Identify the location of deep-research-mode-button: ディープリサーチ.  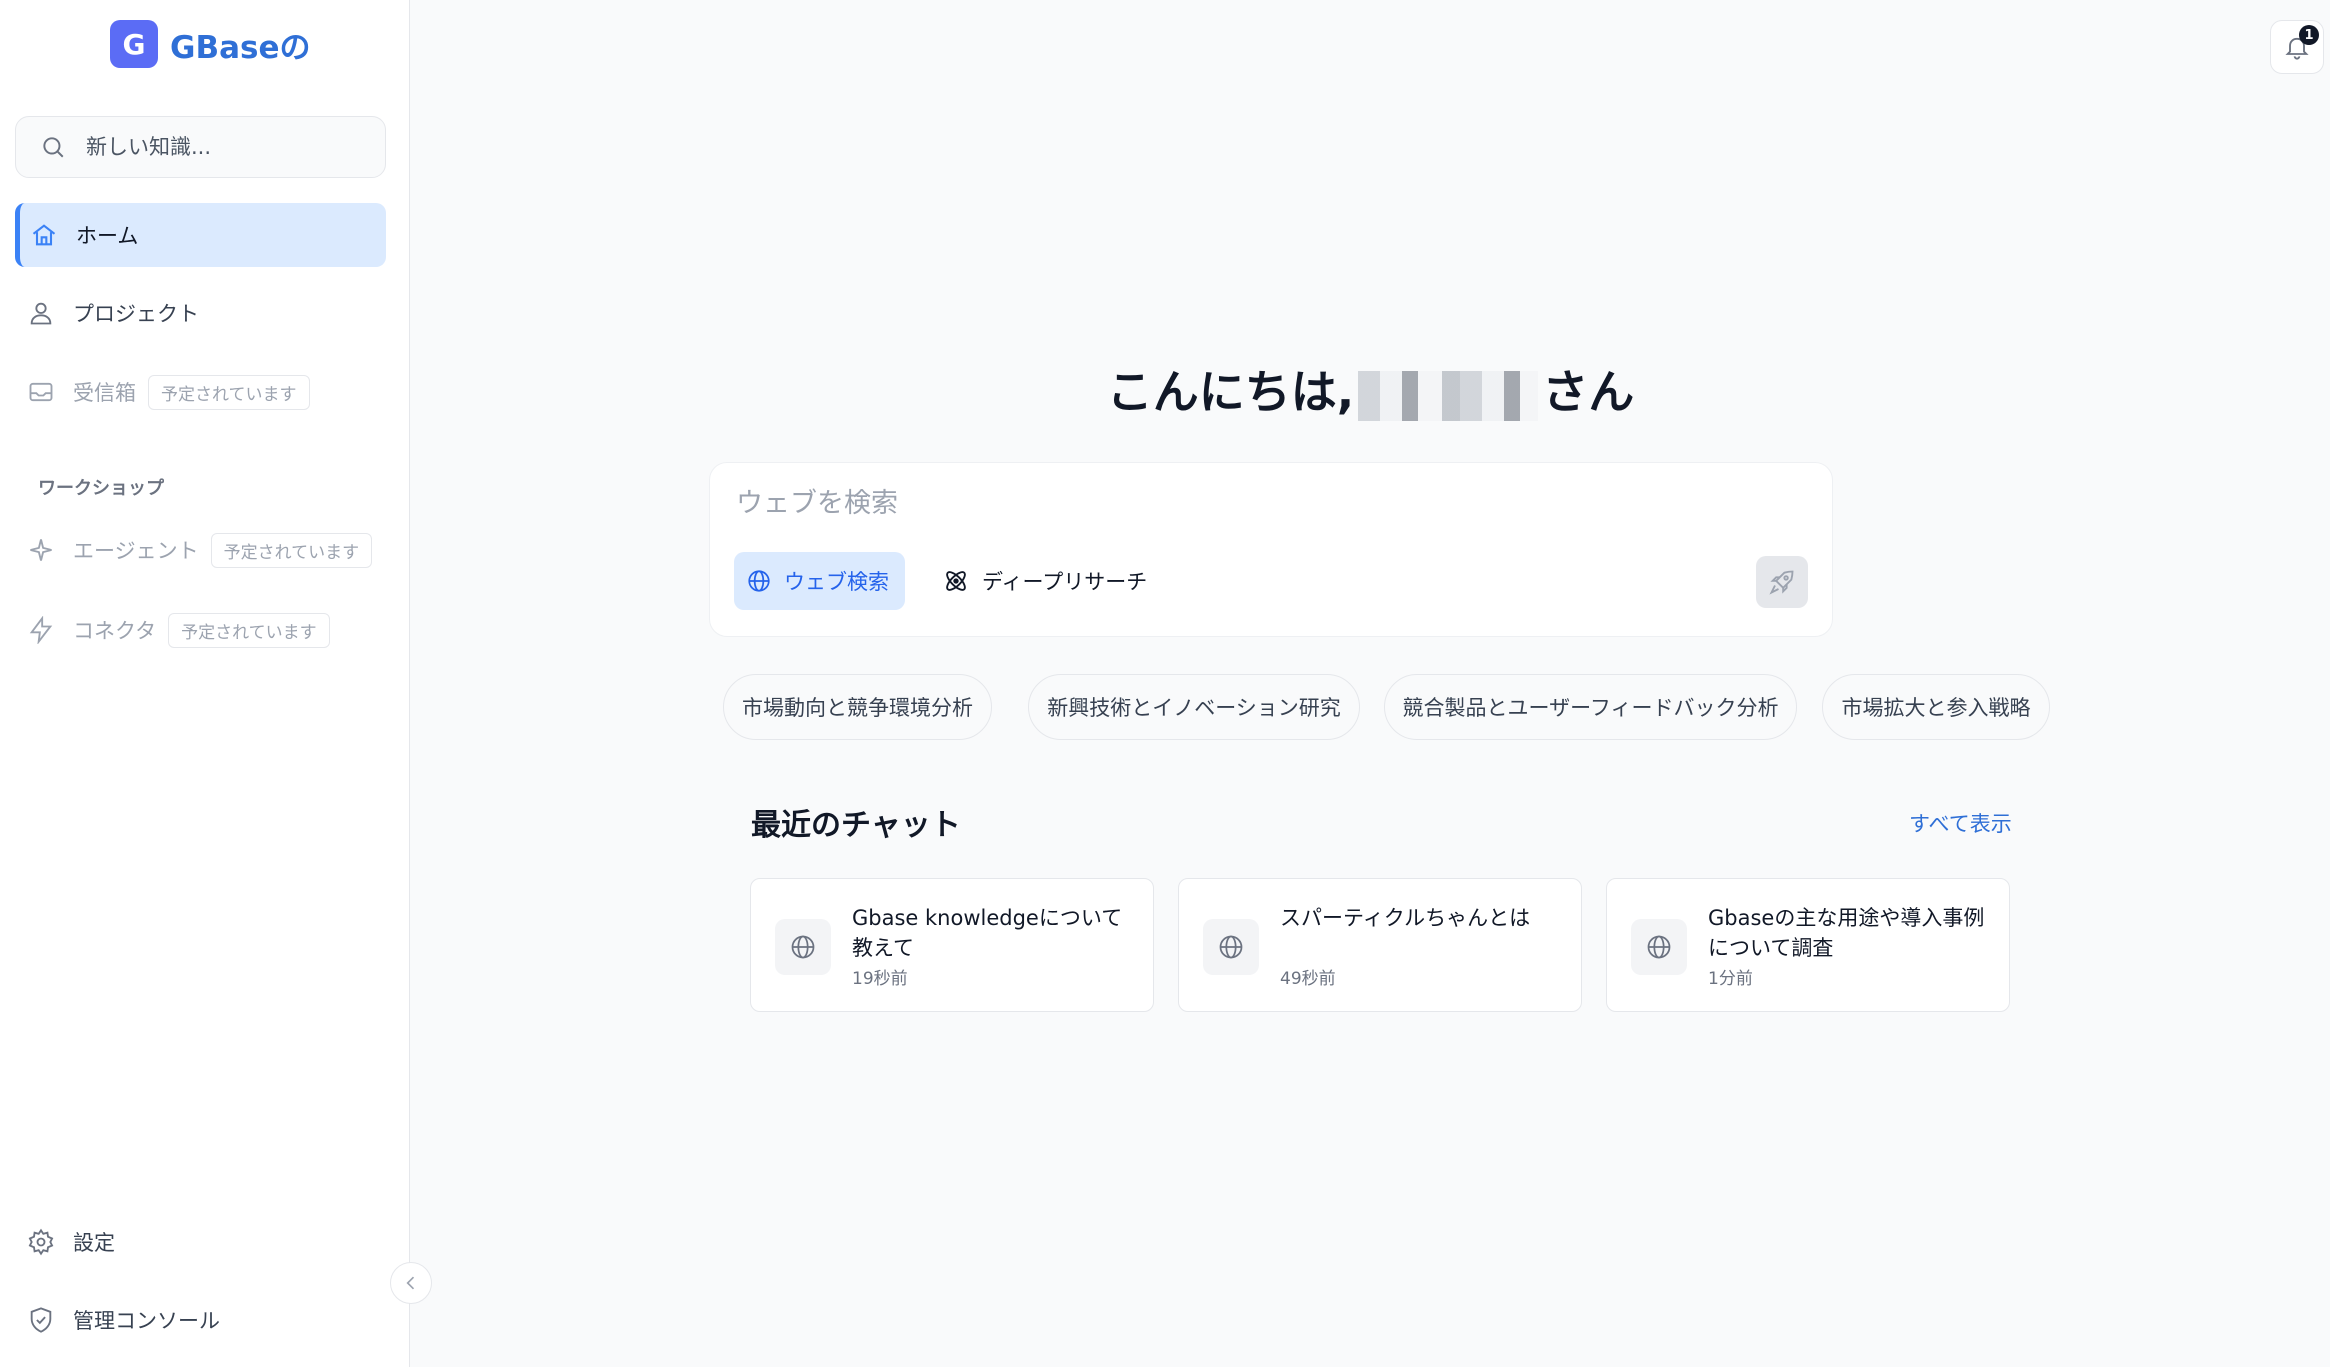
(1044, 581).